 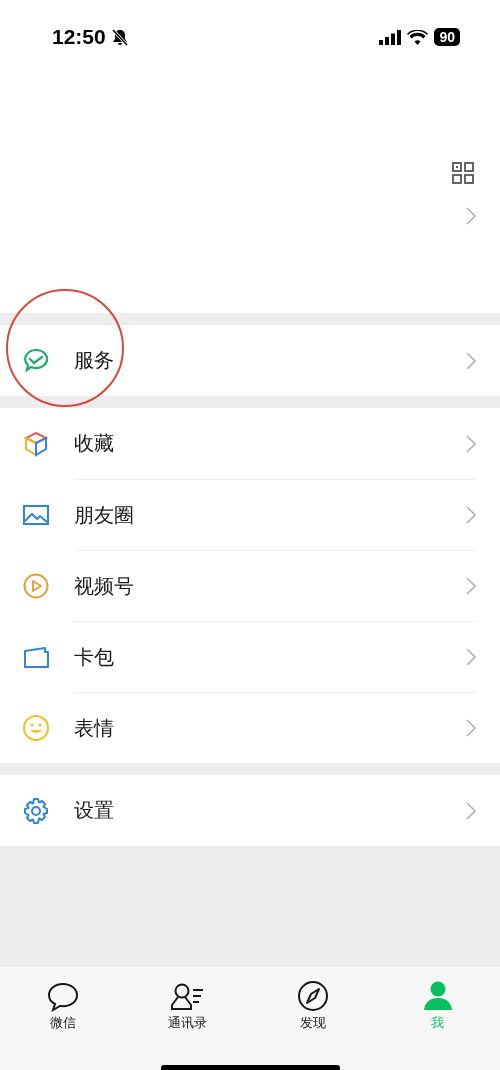 What do you see at coordinates (79, 37) in the screenshot?
I see `clock-time: 12:50` at bounding box center [79, 37].